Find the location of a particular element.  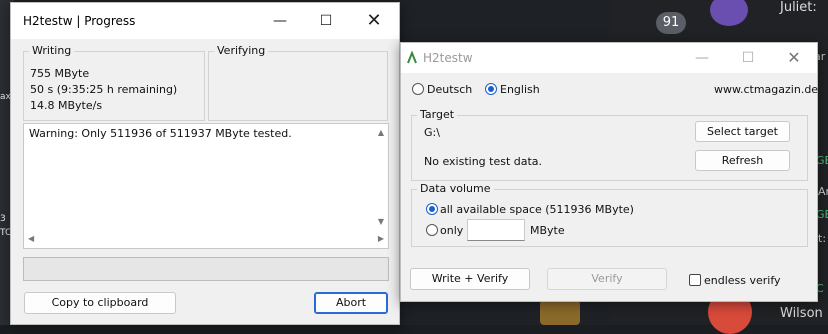

endless-verify-label: endless verify is located at coordinates (742, 280).